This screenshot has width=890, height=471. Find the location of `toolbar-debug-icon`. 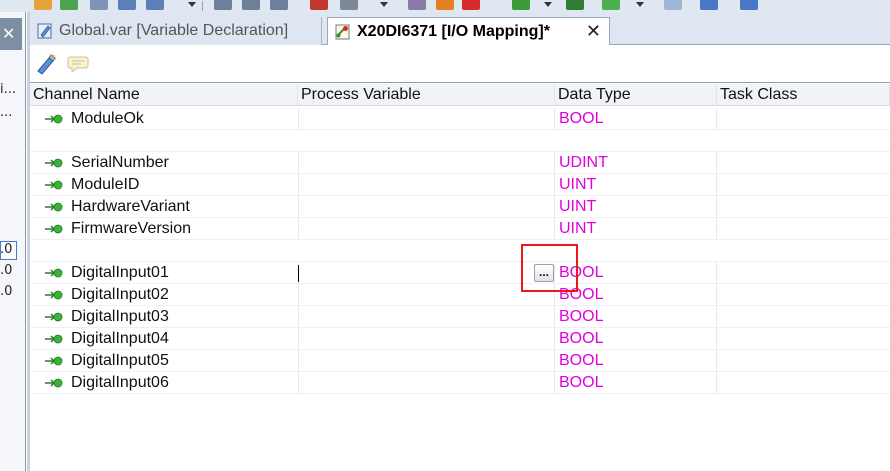

toolbar-debug-icon is located at coordinates (575, 5).